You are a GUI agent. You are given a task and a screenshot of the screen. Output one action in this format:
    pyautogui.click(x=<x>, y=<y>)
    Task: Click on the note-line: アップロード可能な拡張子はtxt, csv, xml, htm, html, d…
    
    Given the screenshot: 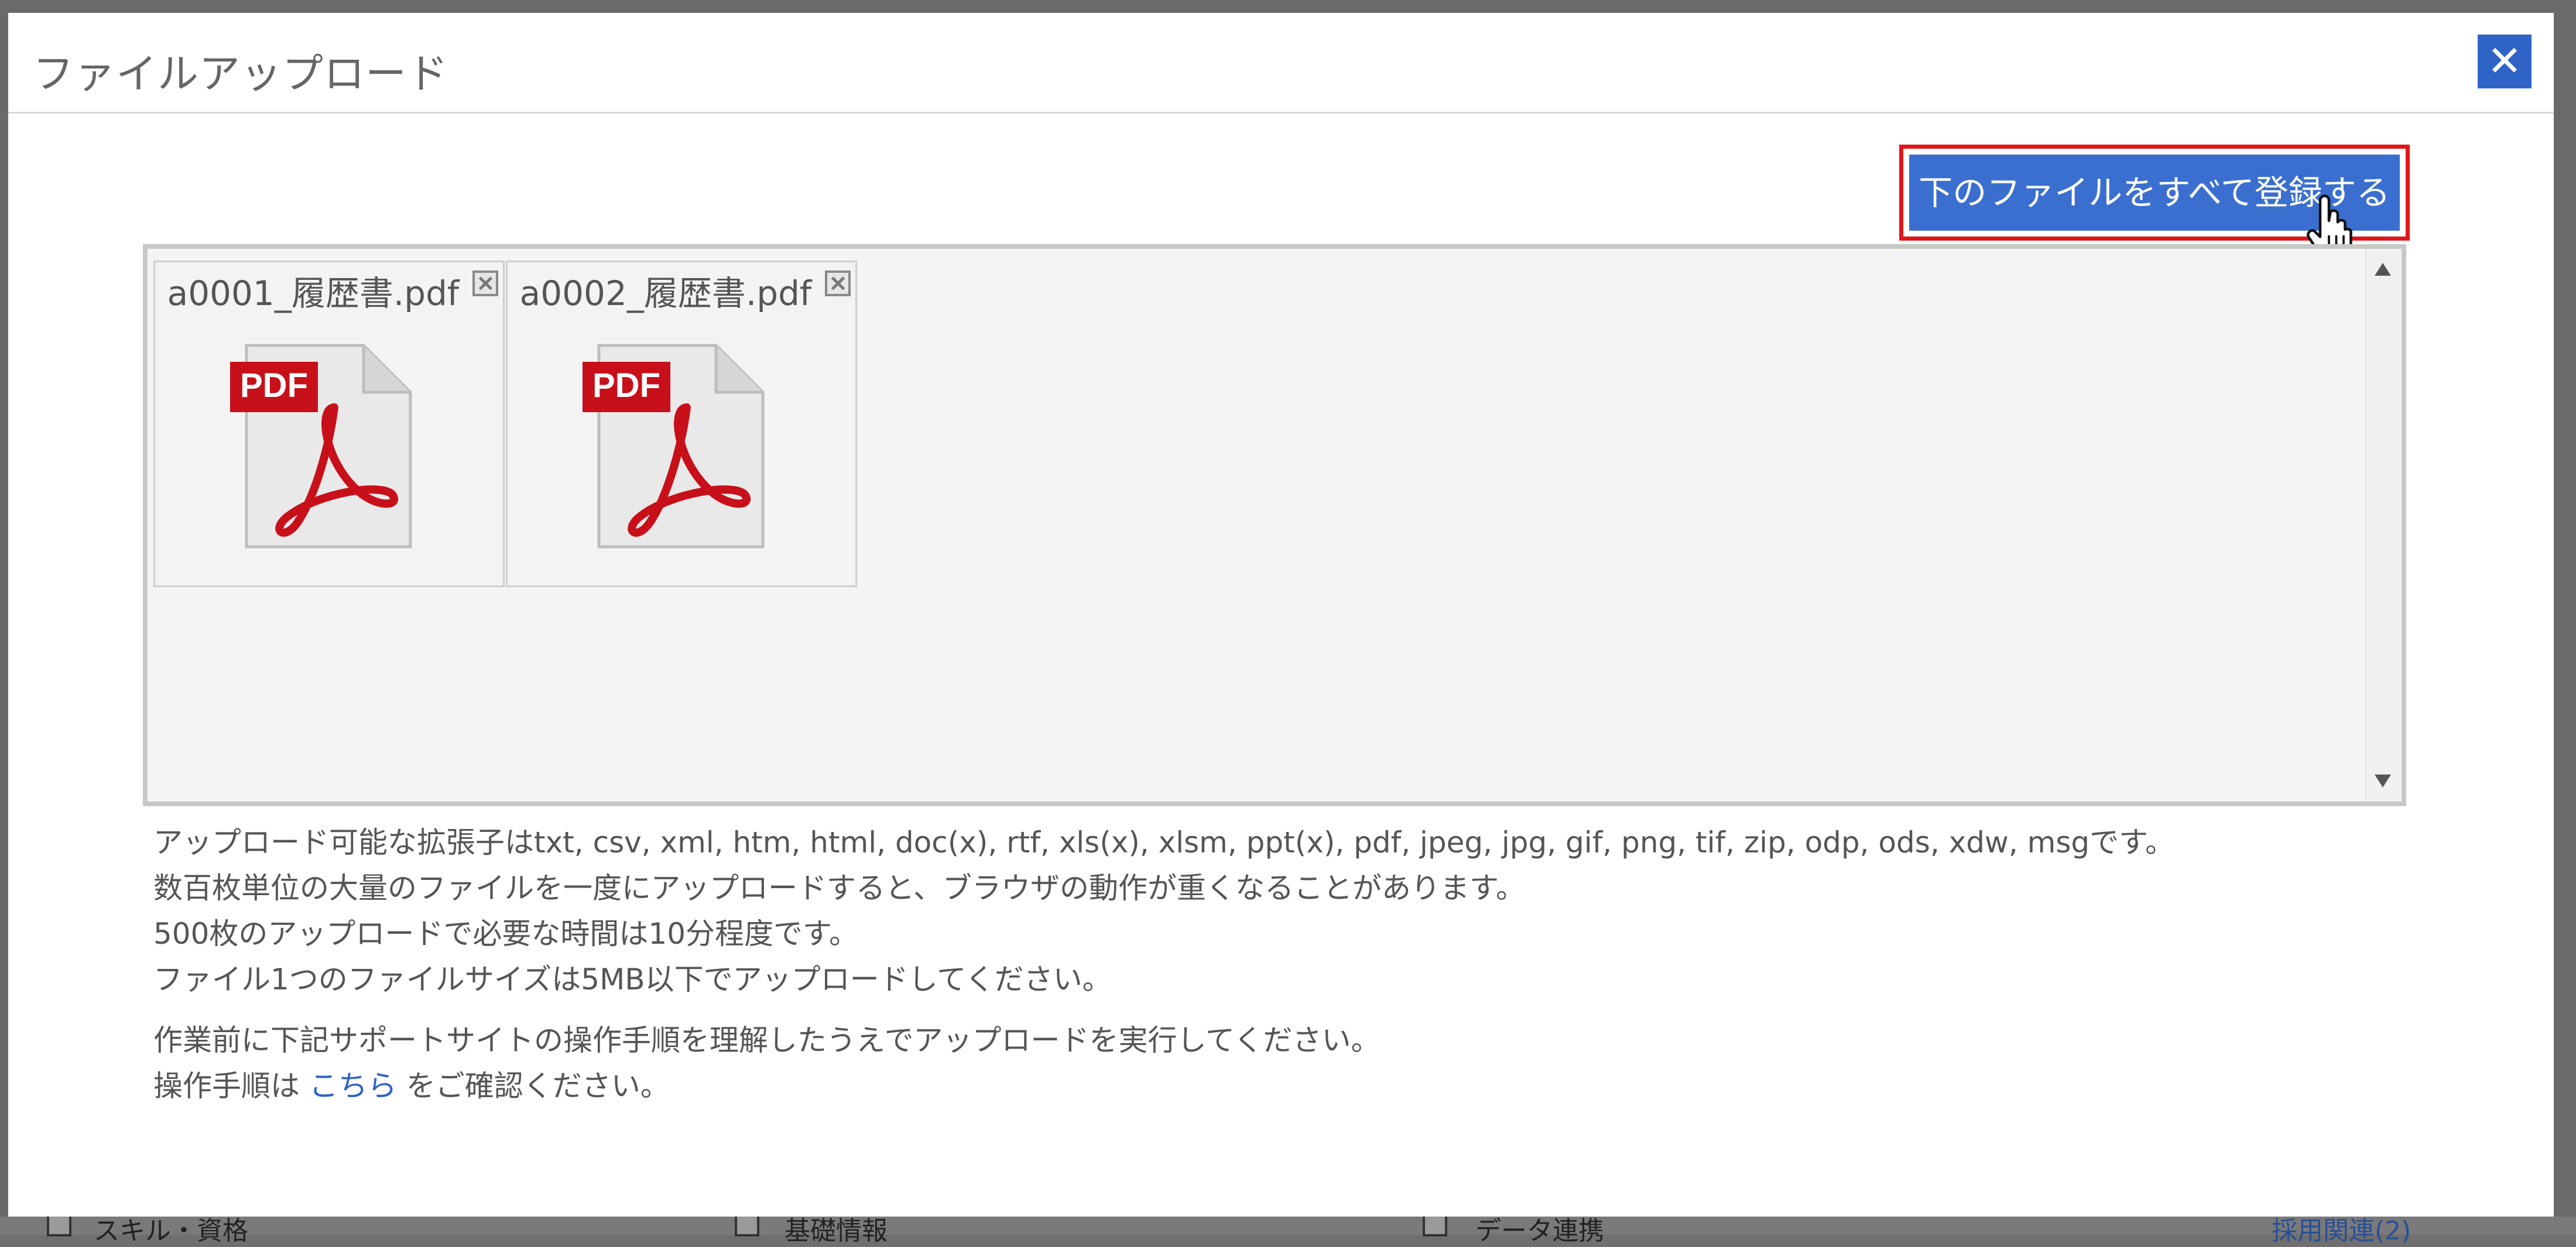 What is the action you would take?
    pyautogui.click(x=1164, y=842)
    